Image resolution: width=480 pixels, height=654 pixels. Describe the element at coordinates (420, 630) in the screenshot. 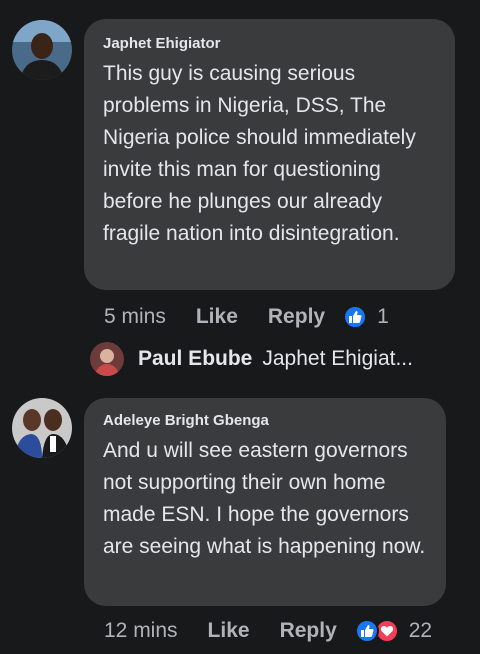

I see `reaction-count: 22` at that location.